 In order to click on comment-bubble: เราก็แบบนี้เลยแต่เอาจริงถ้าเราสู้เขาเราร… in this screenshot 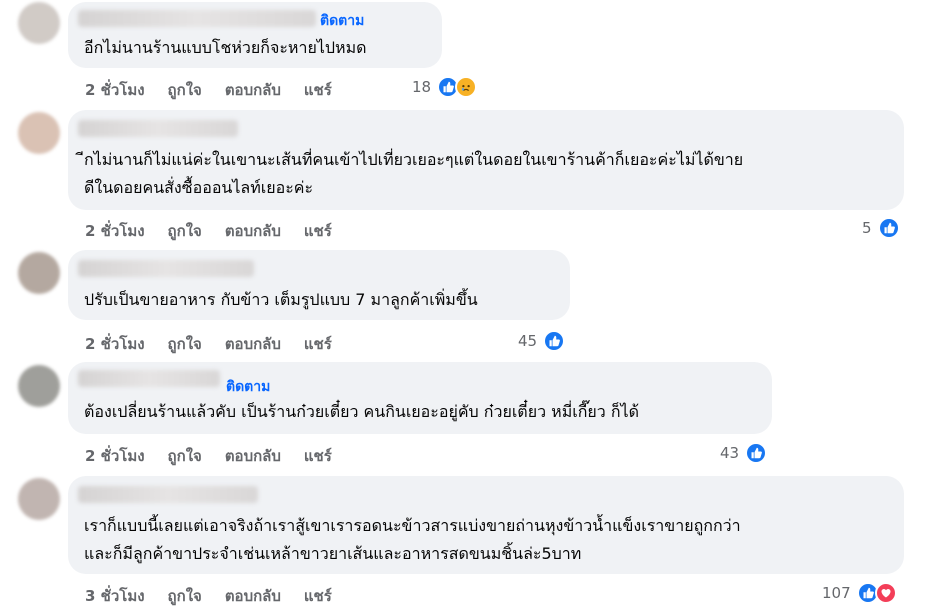, I will do `click(486, 525)`.